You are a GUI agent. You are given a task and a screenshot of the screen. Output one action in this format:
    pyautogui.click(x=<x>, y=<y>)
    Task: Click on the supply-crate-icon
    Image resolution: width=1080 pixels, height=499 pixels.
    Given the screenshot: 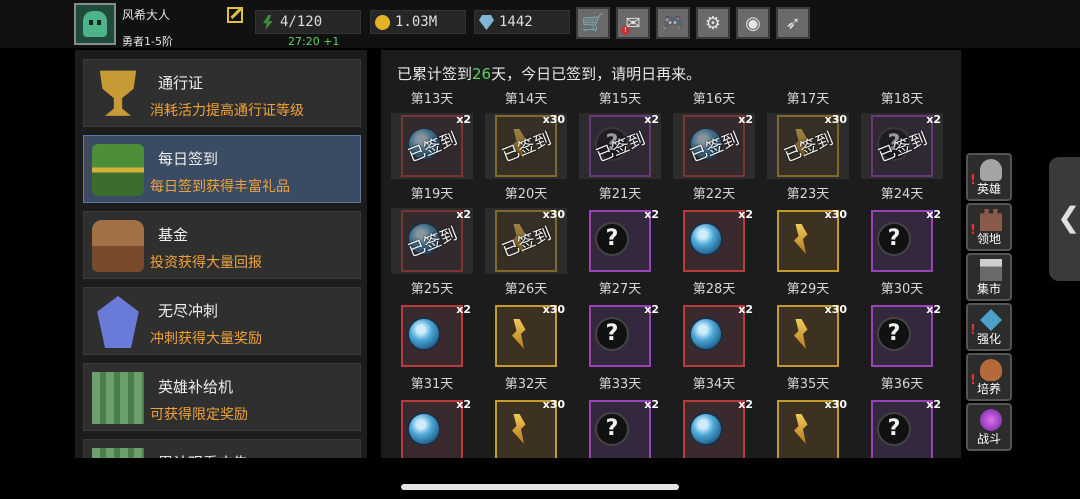 What is the action you would take?
    pyautogui.click(x=118, y=398)
    